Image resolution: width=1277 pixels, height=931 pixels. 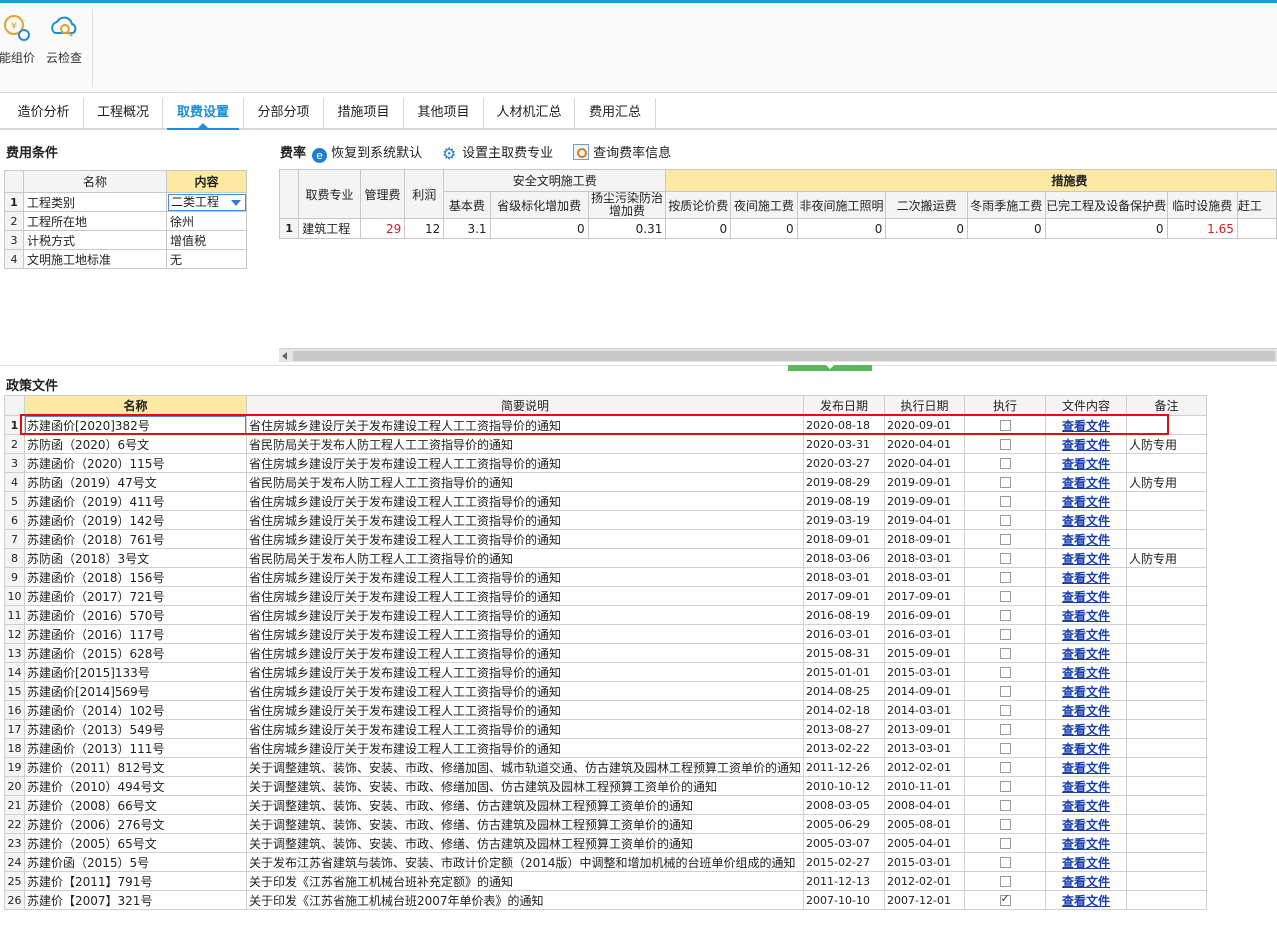 I want to click on policy-name-cell: 苏建函价（2020）115号, so click(x=135, y=463).